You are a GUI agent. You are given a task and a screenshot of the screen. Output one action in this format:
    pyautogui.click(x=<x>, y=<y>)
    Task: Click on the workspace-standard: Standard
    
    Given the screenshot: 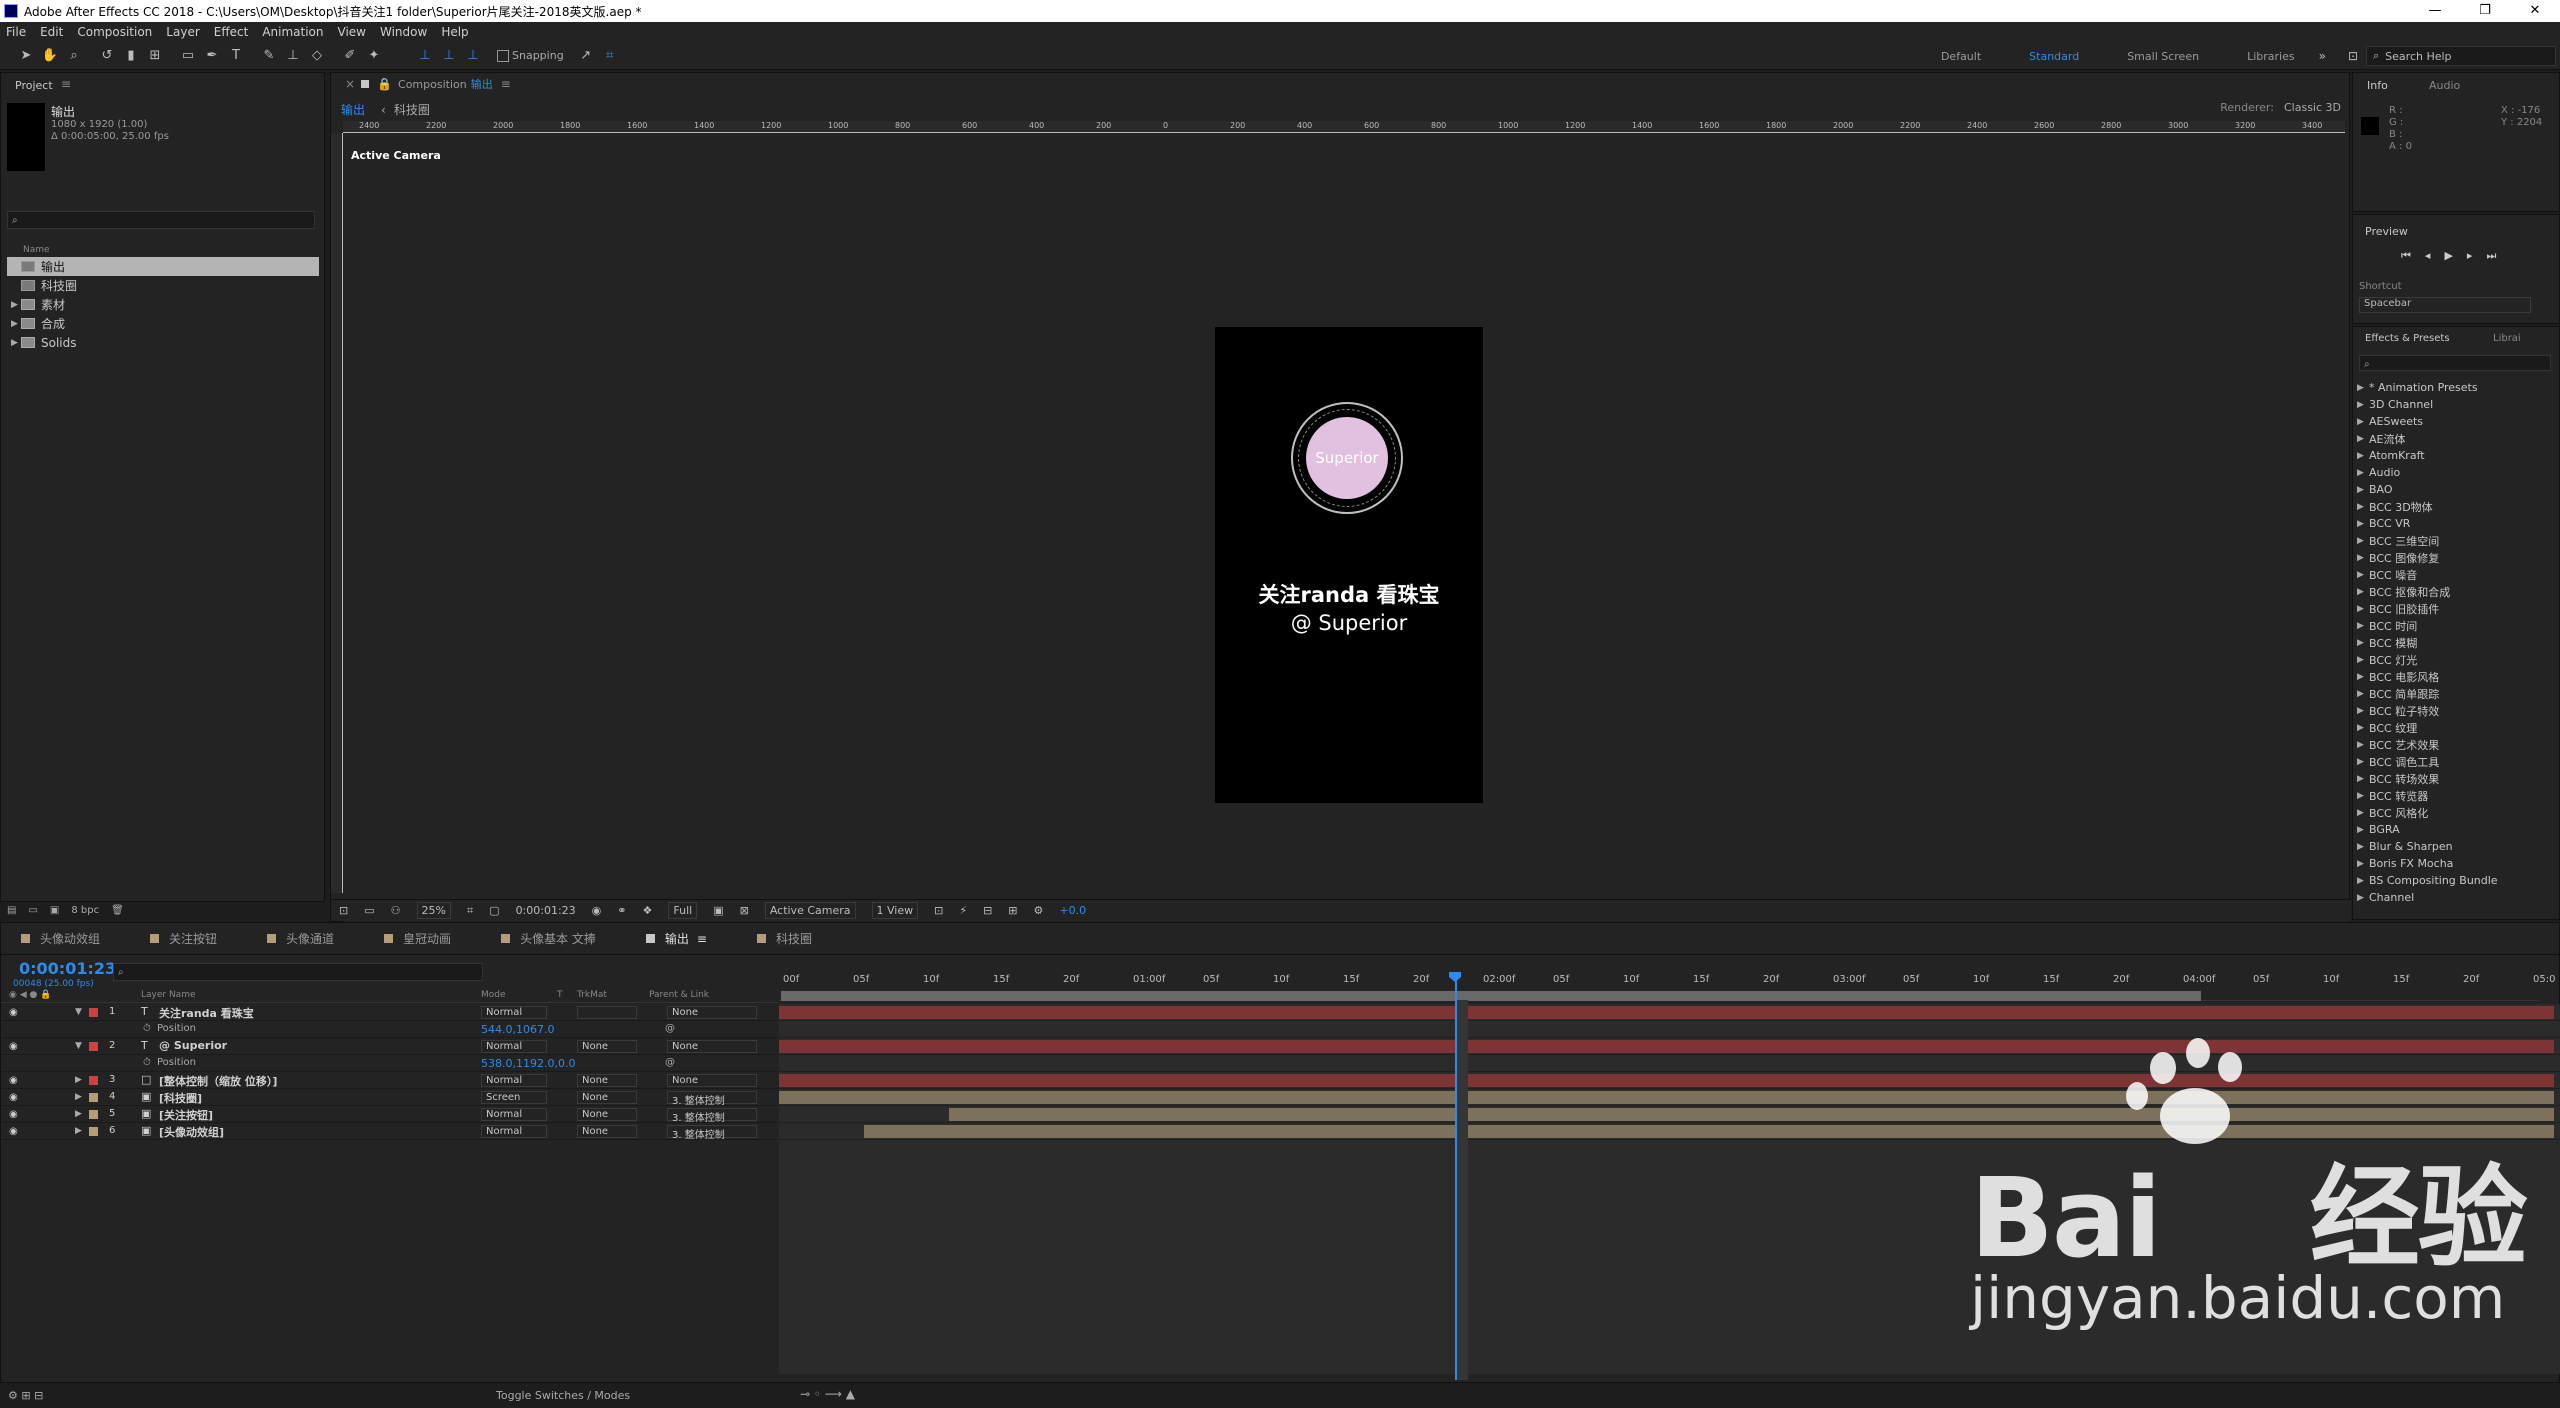 What is the action you would take?
    pyautogui.click(x=2054, y=56)
    